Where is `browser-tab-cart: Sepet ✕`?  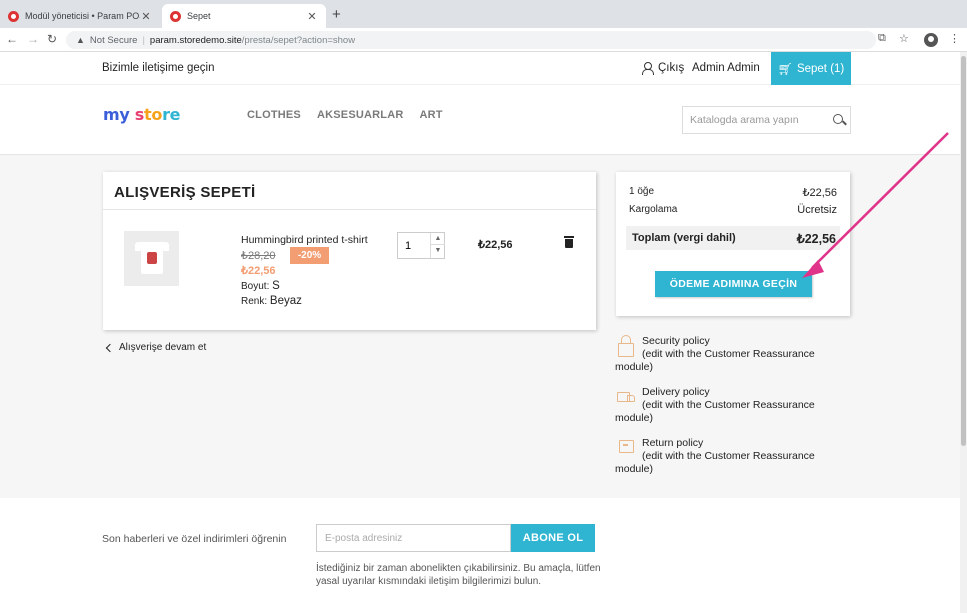
browser-tab-cart: Sepet ✕ is located at coordinates (244, 16).